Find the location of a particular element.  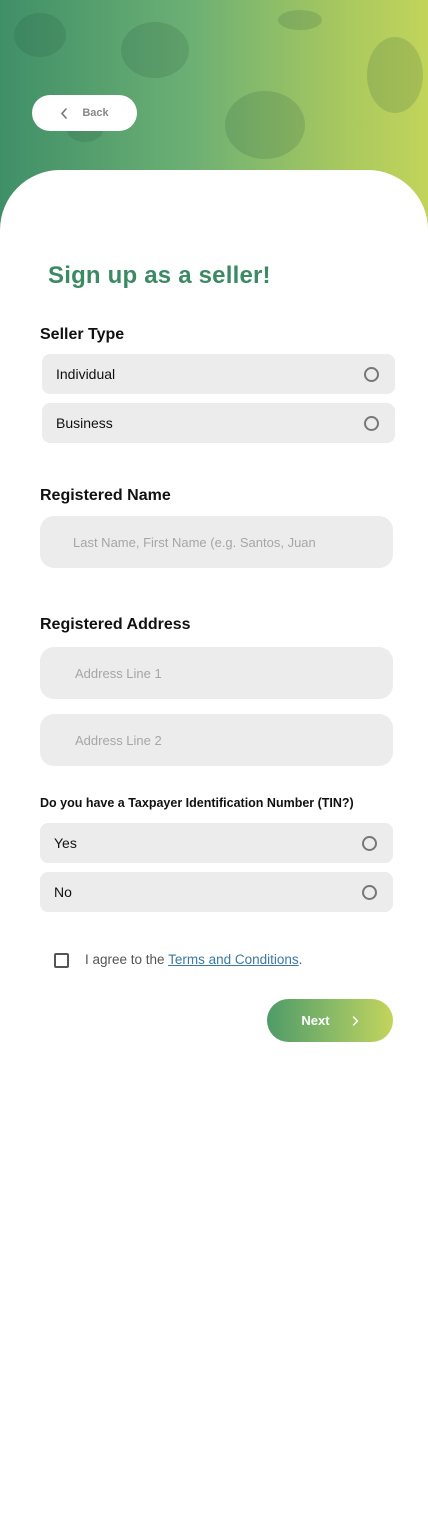

option-label: Individual is located at coordinates (86, 374).